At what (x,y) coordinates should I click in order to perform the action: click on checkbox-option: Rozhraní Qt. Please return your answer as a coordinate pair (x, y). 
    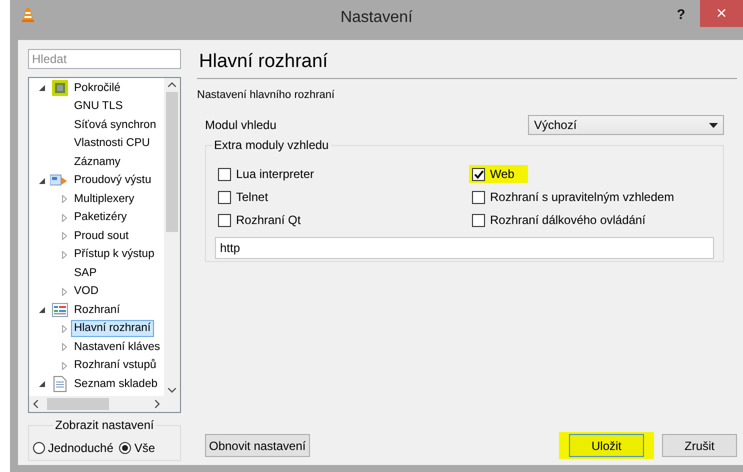
    Looking at the image, I should click on (259, 220).